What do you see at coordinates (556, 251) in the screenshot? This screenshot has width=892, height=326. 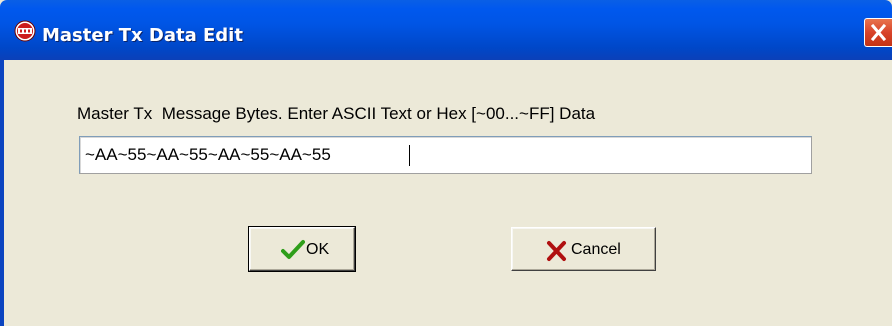 I see `x-cross-icon` at bounding box center [556, 251].